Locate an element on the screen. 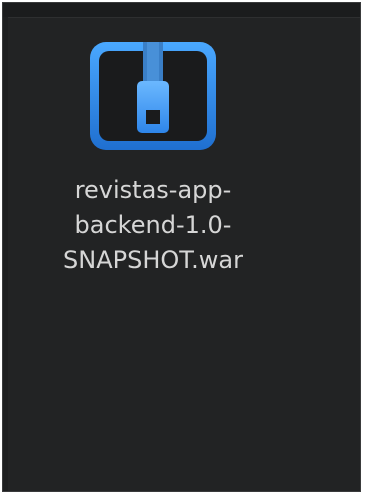 The image size is (365, 495). file-name-line-3: SNAPSHOT.war is located at coordinates (153, 260).